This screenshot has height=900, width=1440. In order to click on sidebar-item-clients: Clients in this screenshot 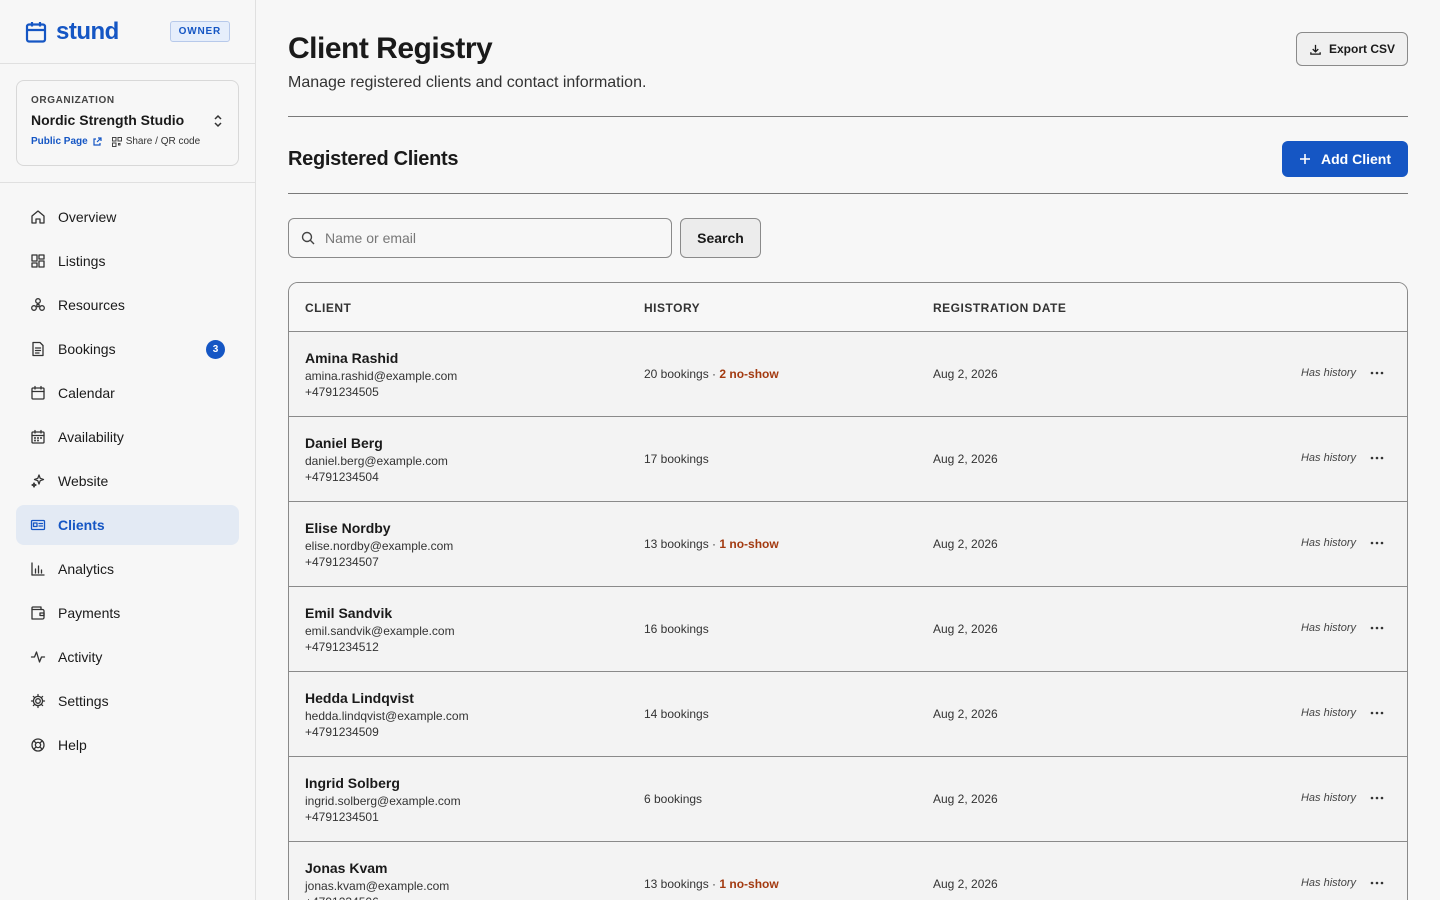, I will do `click(127, 525)`.